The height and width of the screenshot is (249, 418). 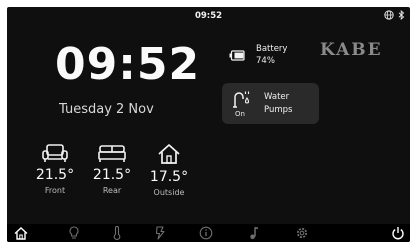 I want to click on nav-power-off, so click(x=398, y=233).